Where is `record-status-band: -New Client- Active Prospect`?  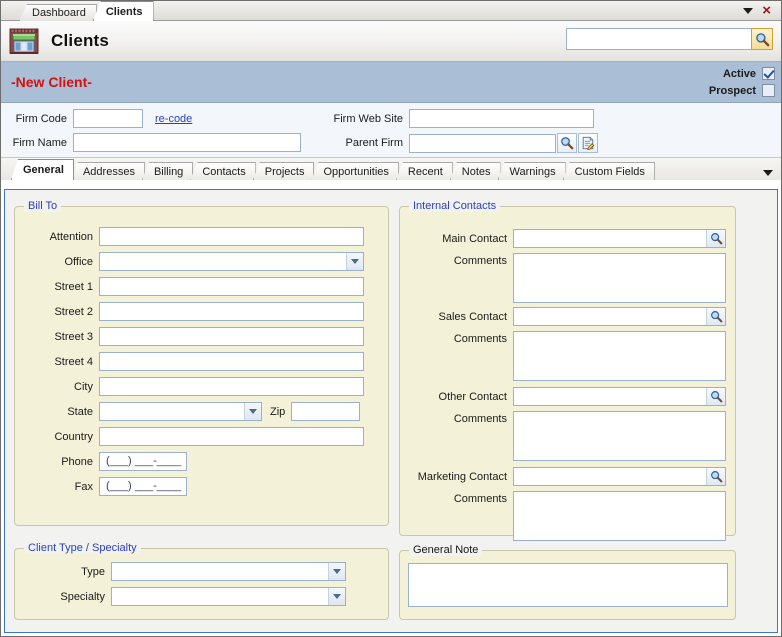
record-status-band: -New Client- Active Prospect is located at coordinates (391, 82).